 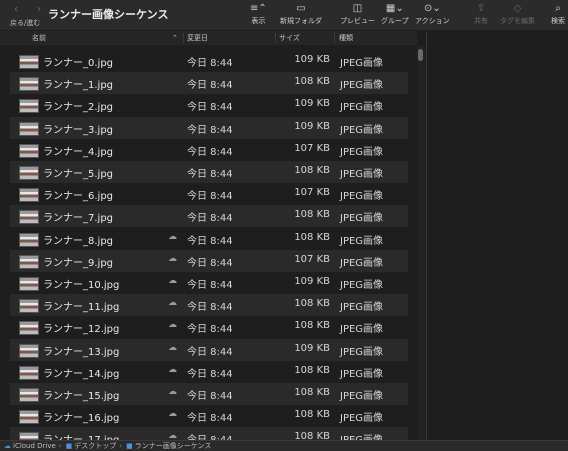 I want to click on column-date: 変更日, so click(x=197, y=38).